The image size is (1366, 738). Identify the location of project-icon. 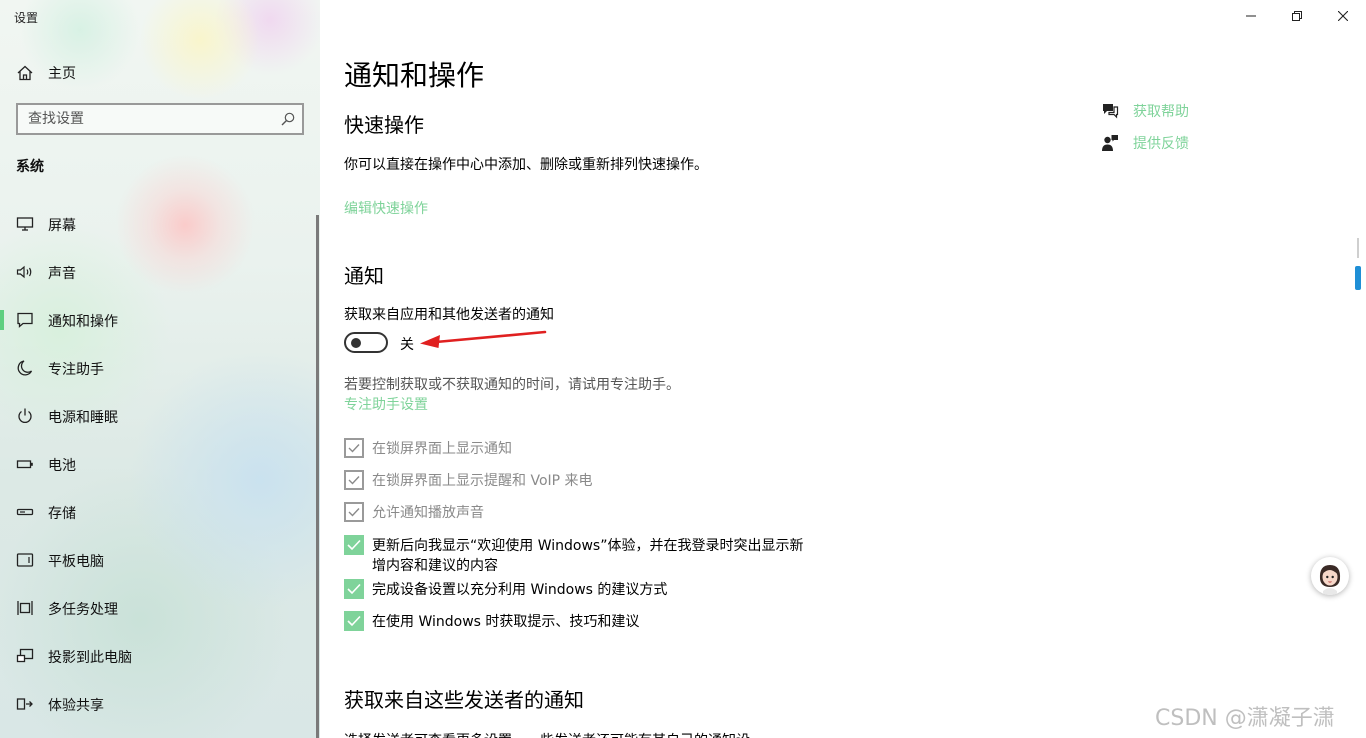
(25, 655).